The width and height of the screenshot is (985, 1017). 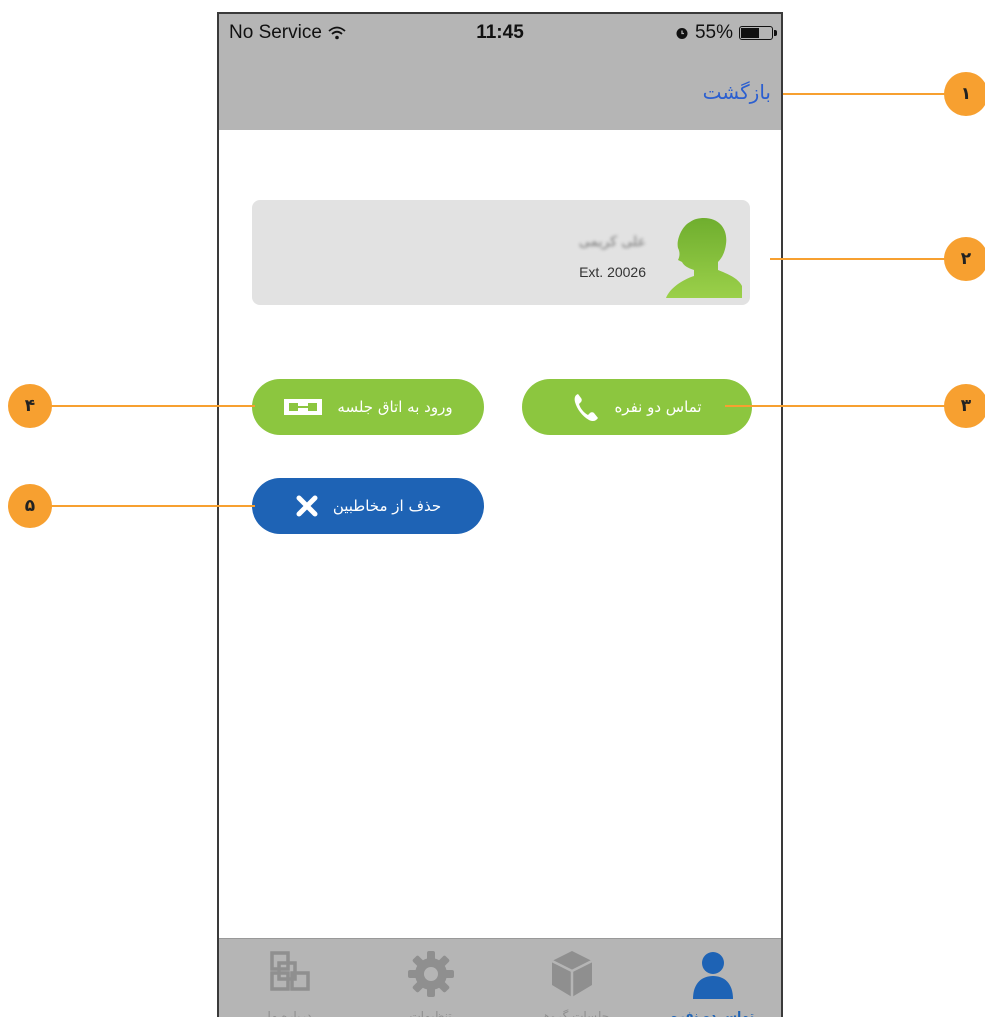 I want to click on contact-name: علی کریمی, so click(x=612, y=242).